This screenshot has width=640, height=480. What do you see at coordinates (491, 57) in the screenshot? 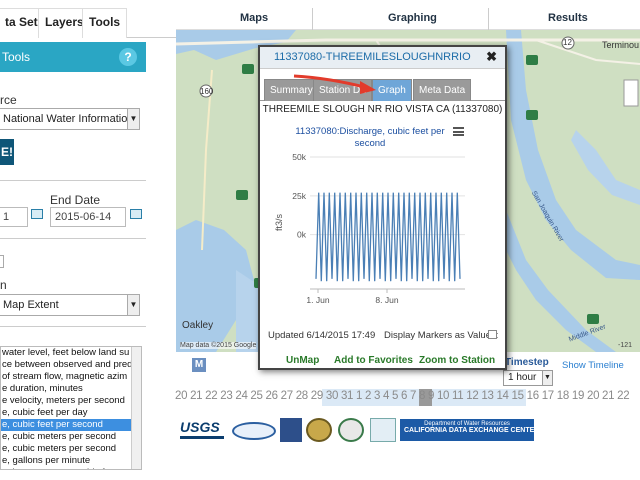
I see `close-icon: ✖` at bounding box center [491, 57].